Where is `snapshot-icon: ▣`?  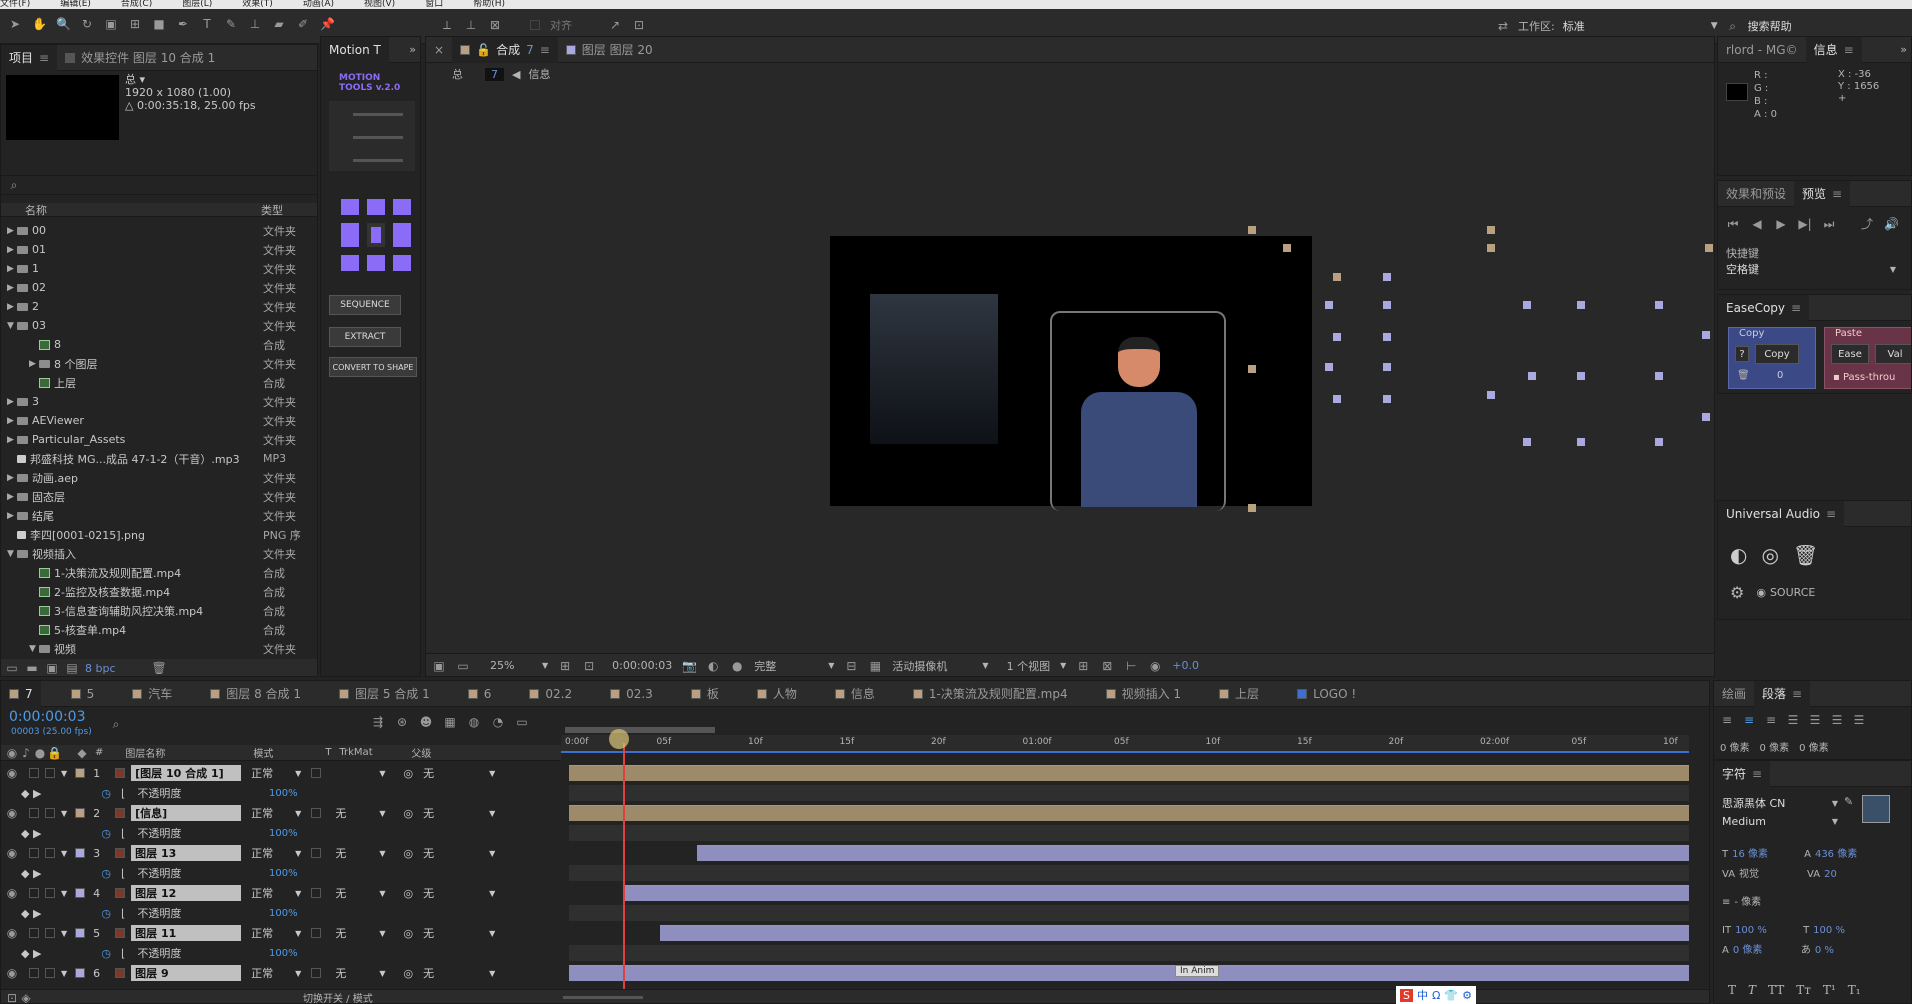 snapshot-icon: ▣ is located at coordinates (439, 666).